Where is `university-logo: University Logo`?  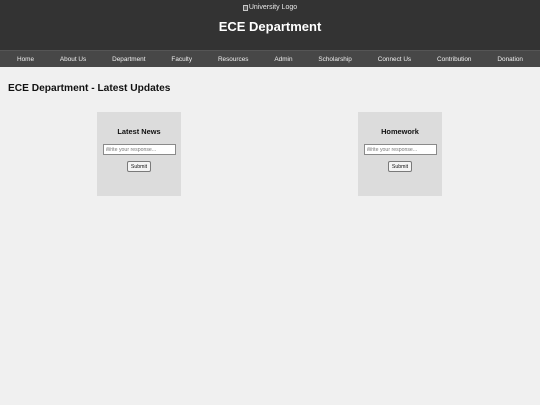
university-logo: University Logo is located at coordinates (270, 8).